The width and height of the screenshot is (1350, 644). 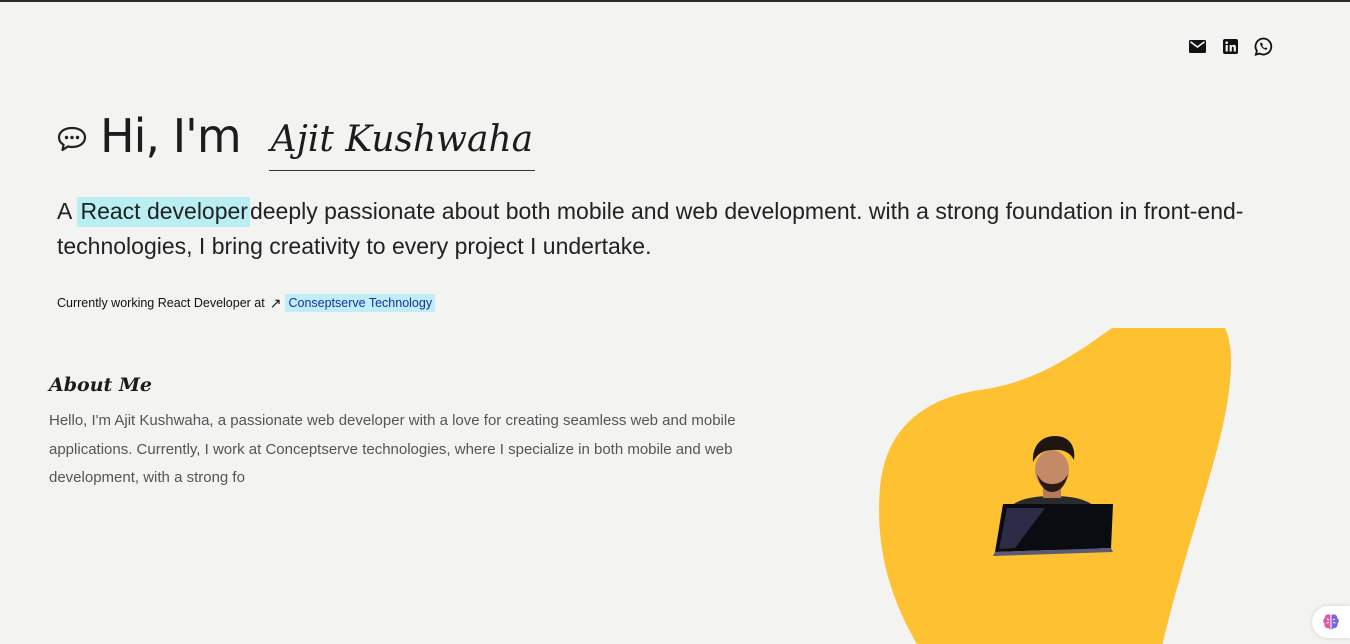 I want to click on external-arrow-icon: ↗, so click(x=275, y=302).